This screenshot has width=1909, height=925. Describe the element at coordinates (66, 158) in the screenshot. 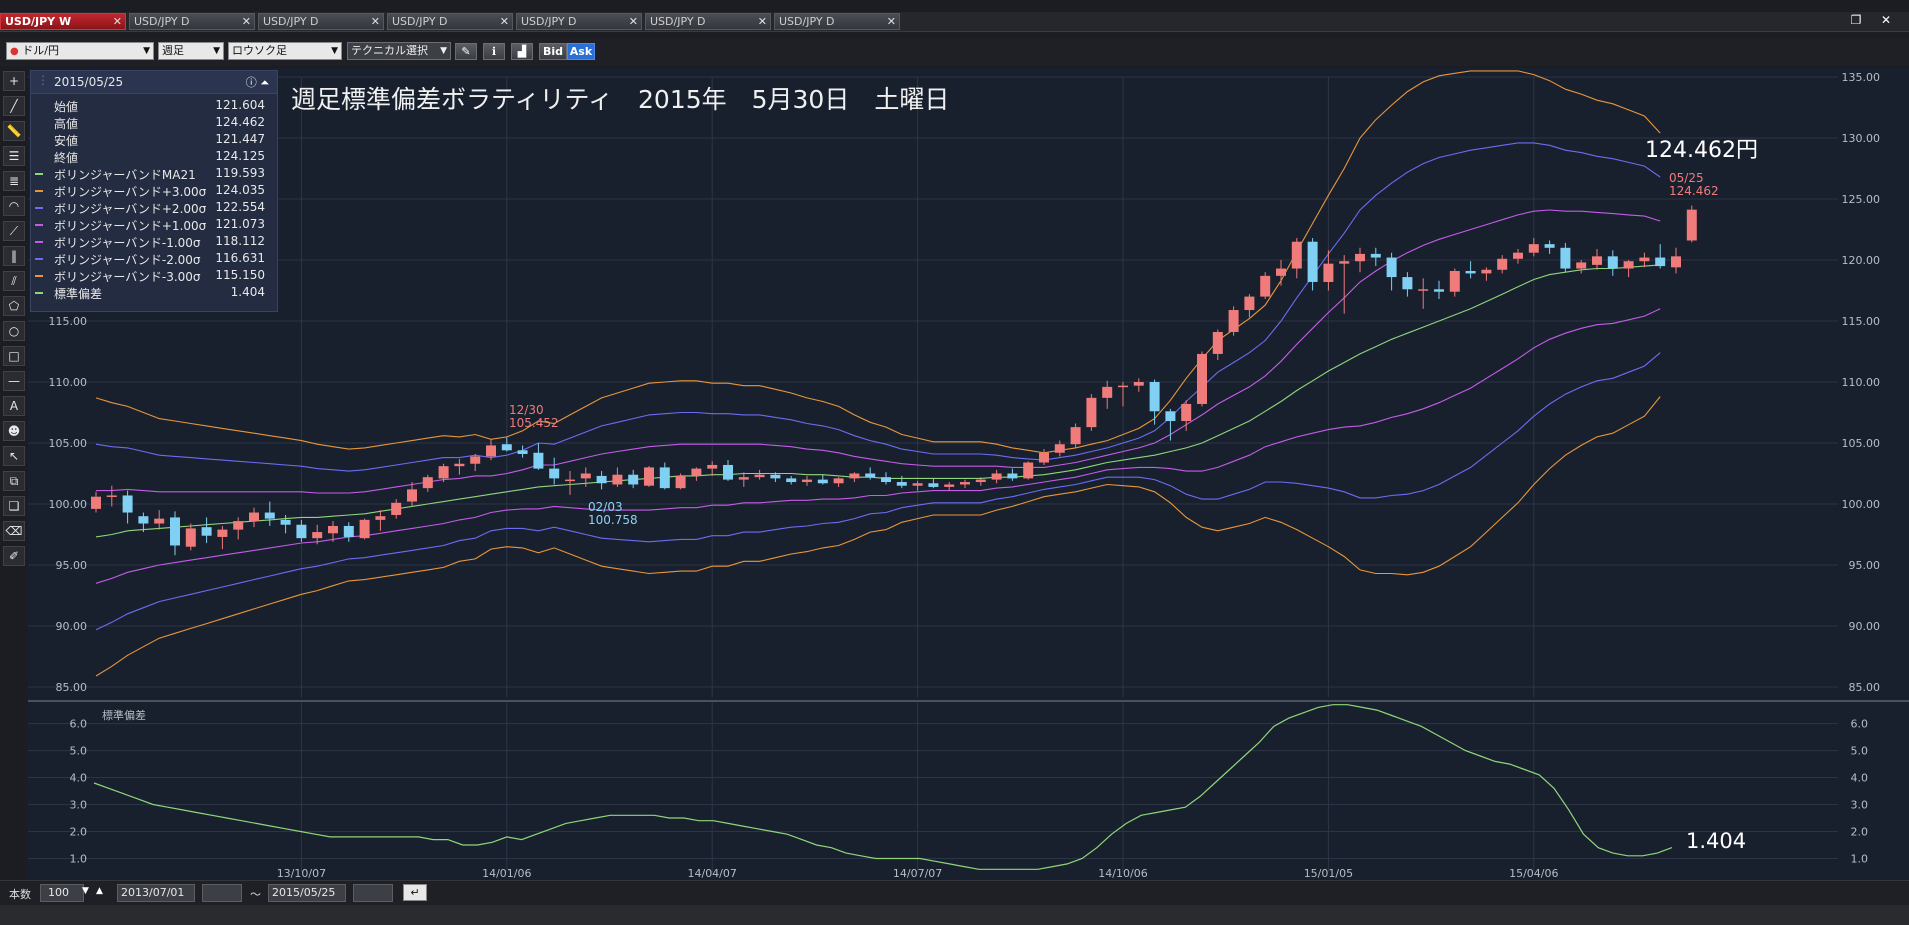

I see `data-window-label: 終値` at that location.